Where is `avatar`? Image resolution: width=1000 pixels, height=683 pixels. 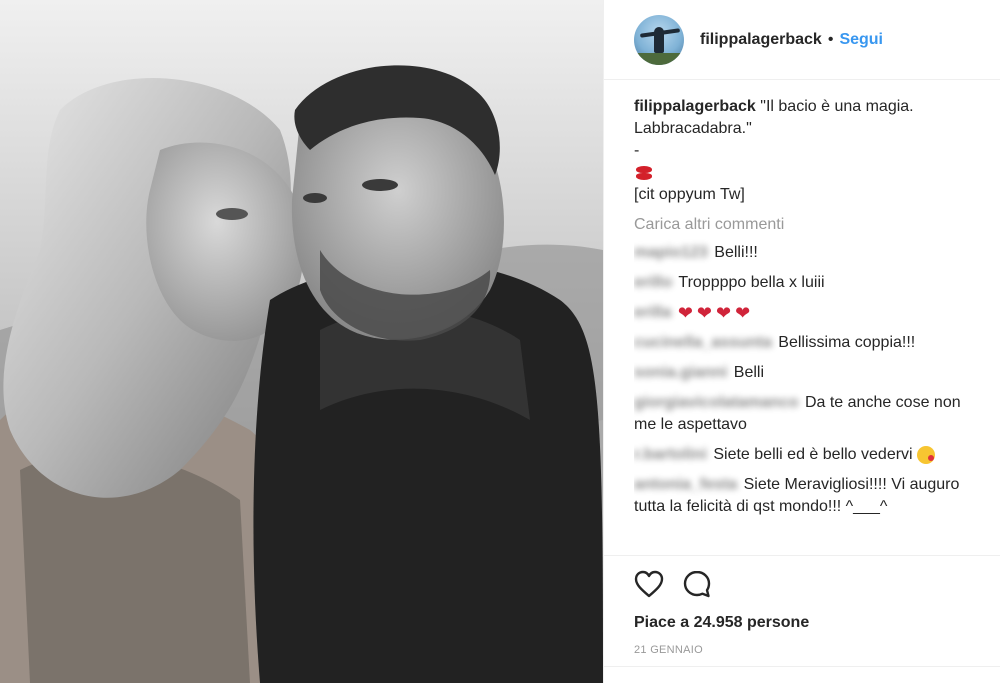
avatar is located at coordinates (659, 39).